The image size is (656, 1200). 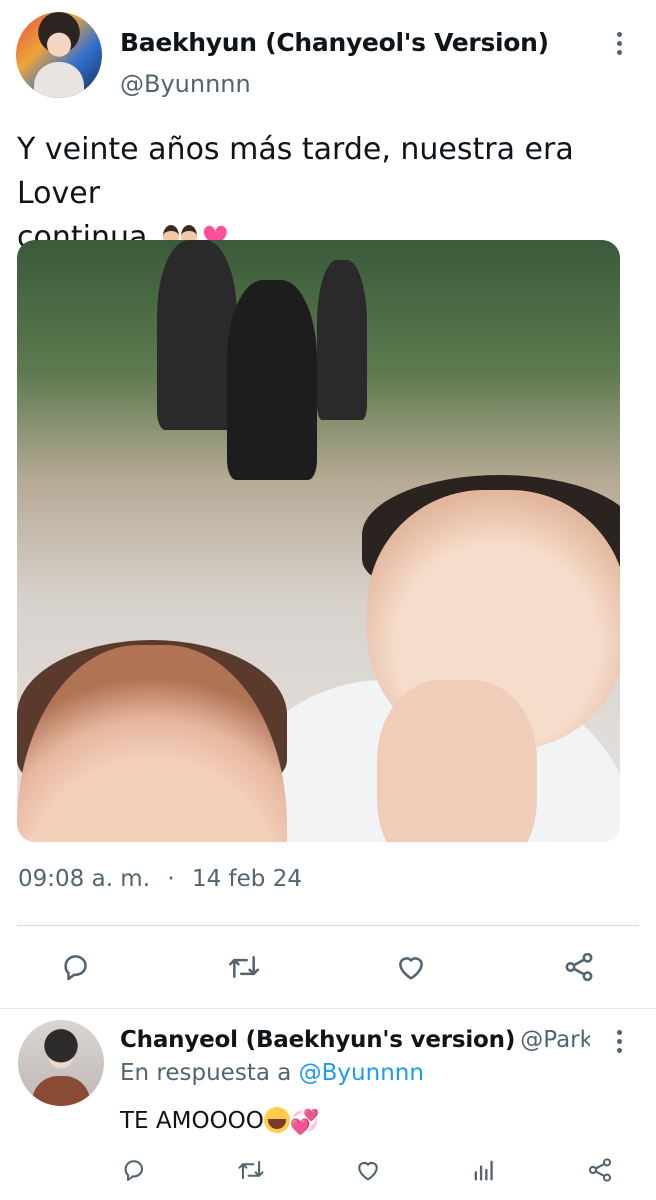 What do you see at coordinates (368, 1170) in the screenshot?
I see `reply-heart-icon` at bounding box center [368, 1170].